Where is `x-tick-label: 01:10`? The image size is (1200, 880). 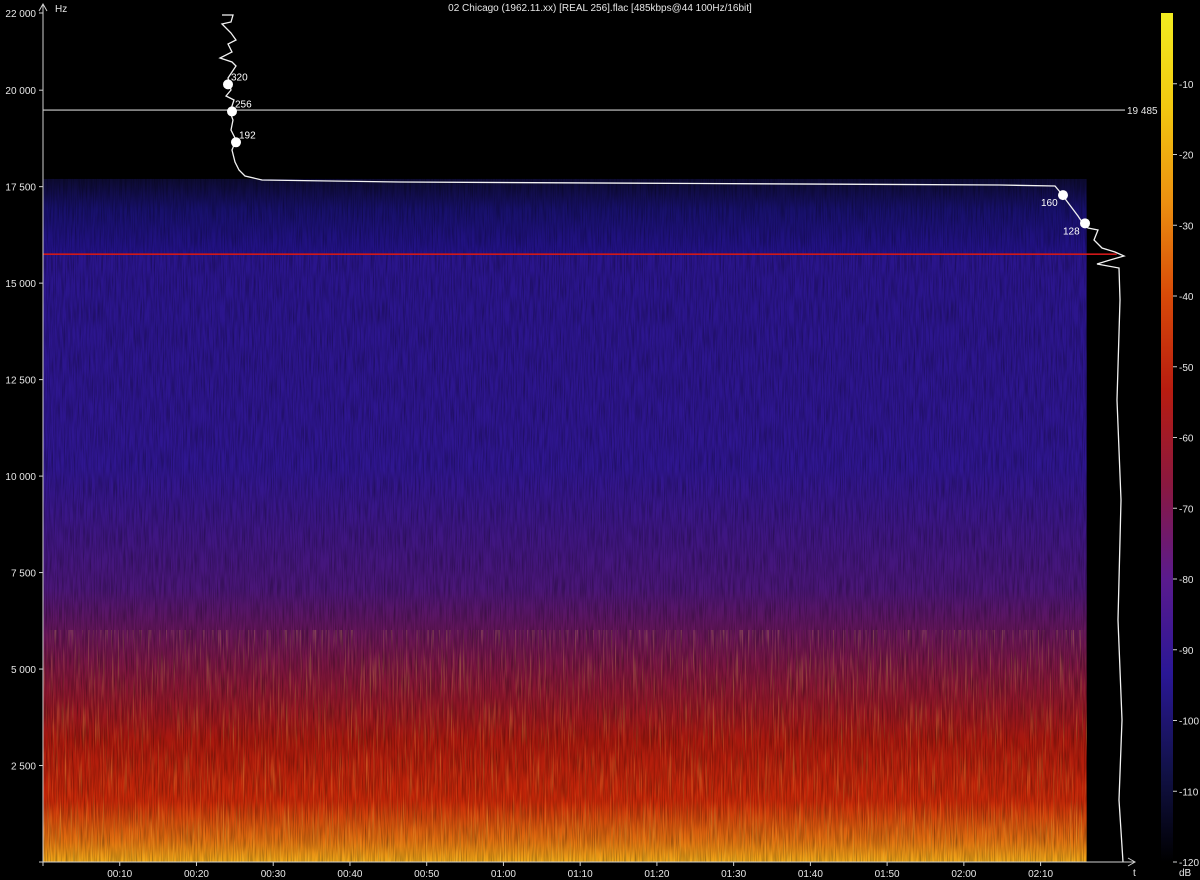
x-tick-label: 01:10 is located at coordinates (580, 874).